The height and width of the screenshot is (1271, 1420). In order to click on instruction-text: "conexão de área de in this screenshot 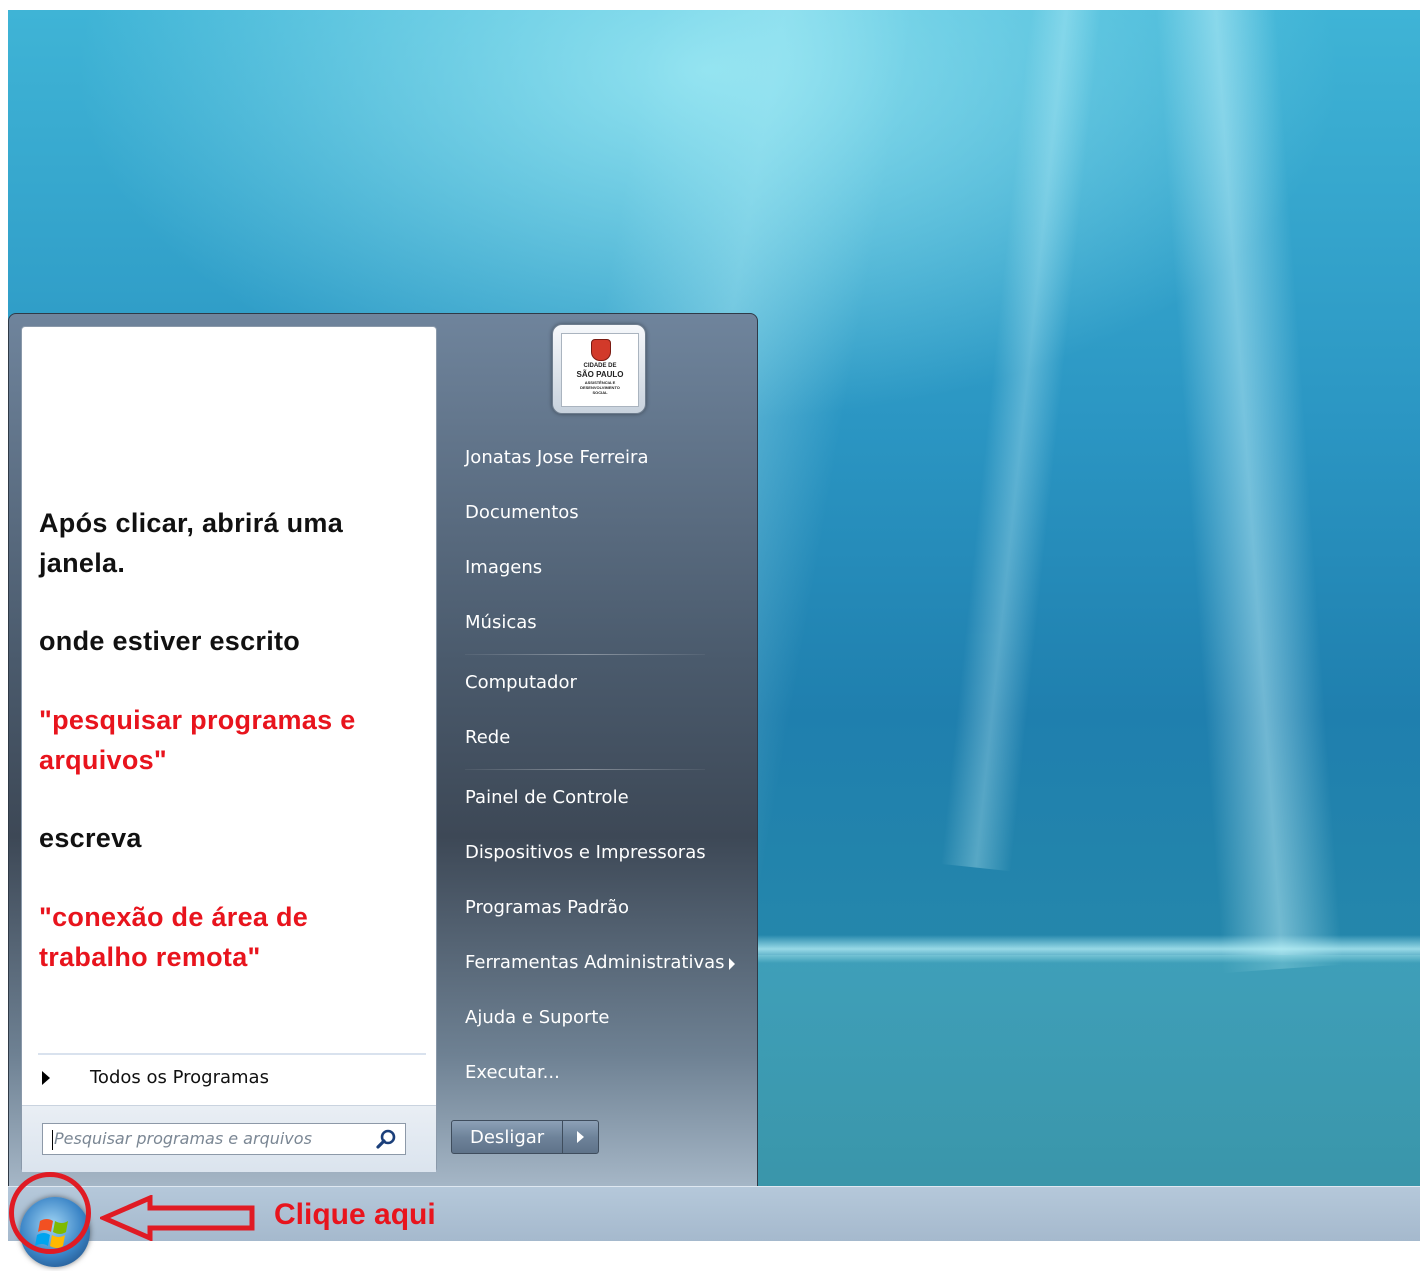, I will do `click(174, 917)`.